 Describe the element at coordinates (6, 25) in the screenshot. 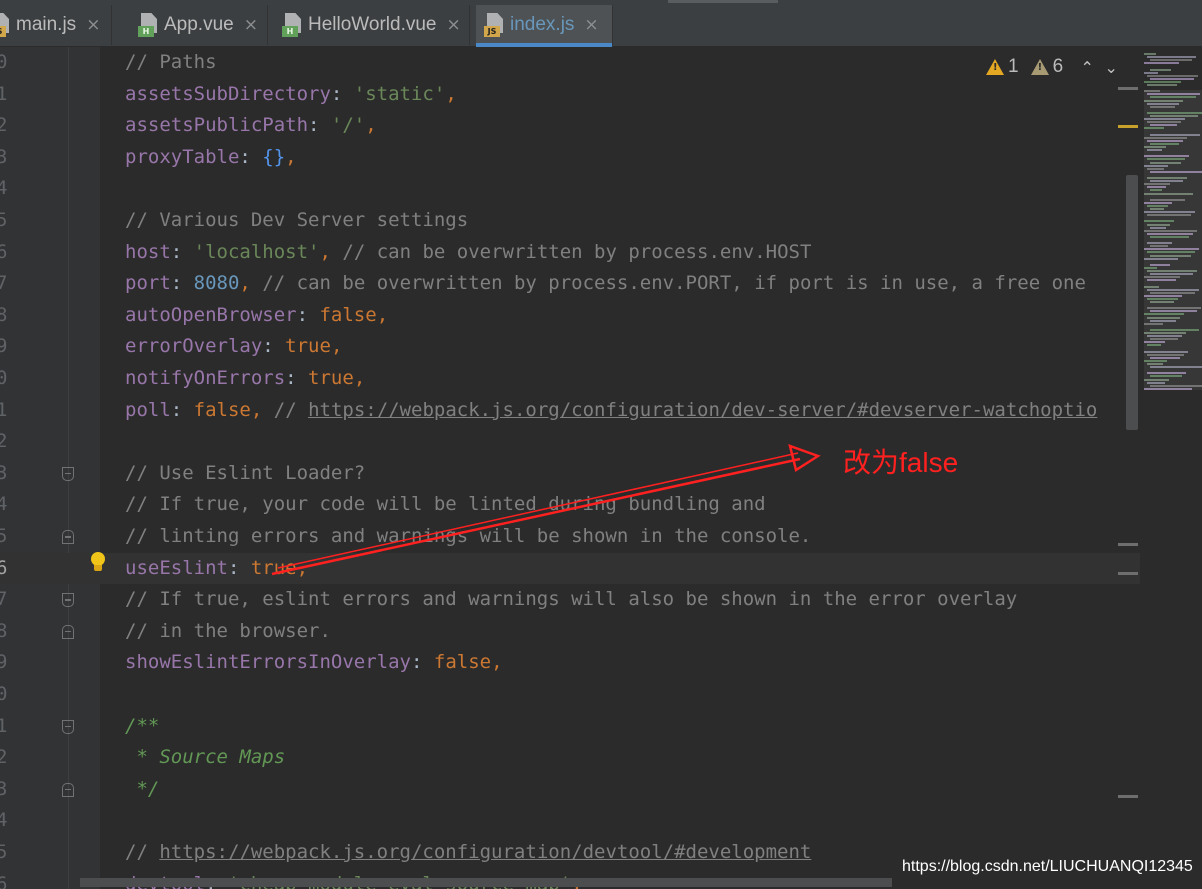

I see `js-file-icon: JS` at that location.